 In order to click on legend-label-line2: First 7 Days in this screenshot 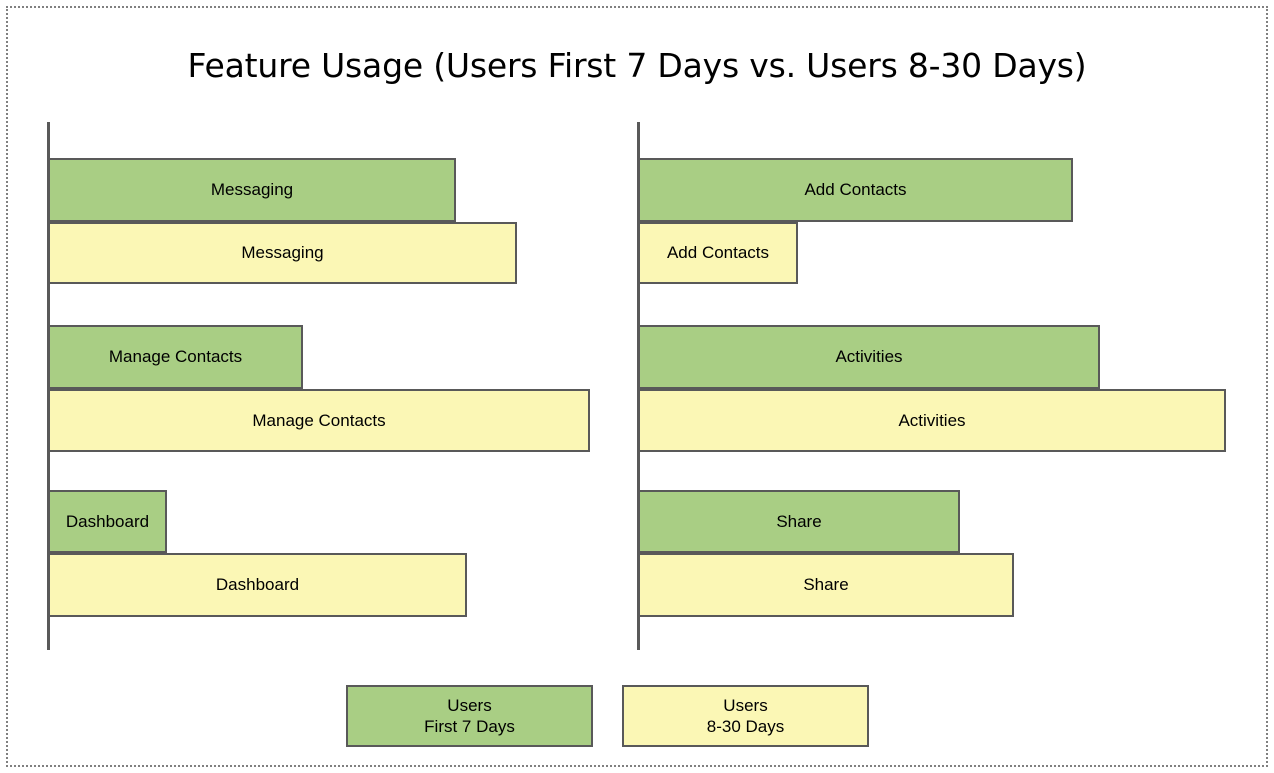, I will do `click(469, 726)`.